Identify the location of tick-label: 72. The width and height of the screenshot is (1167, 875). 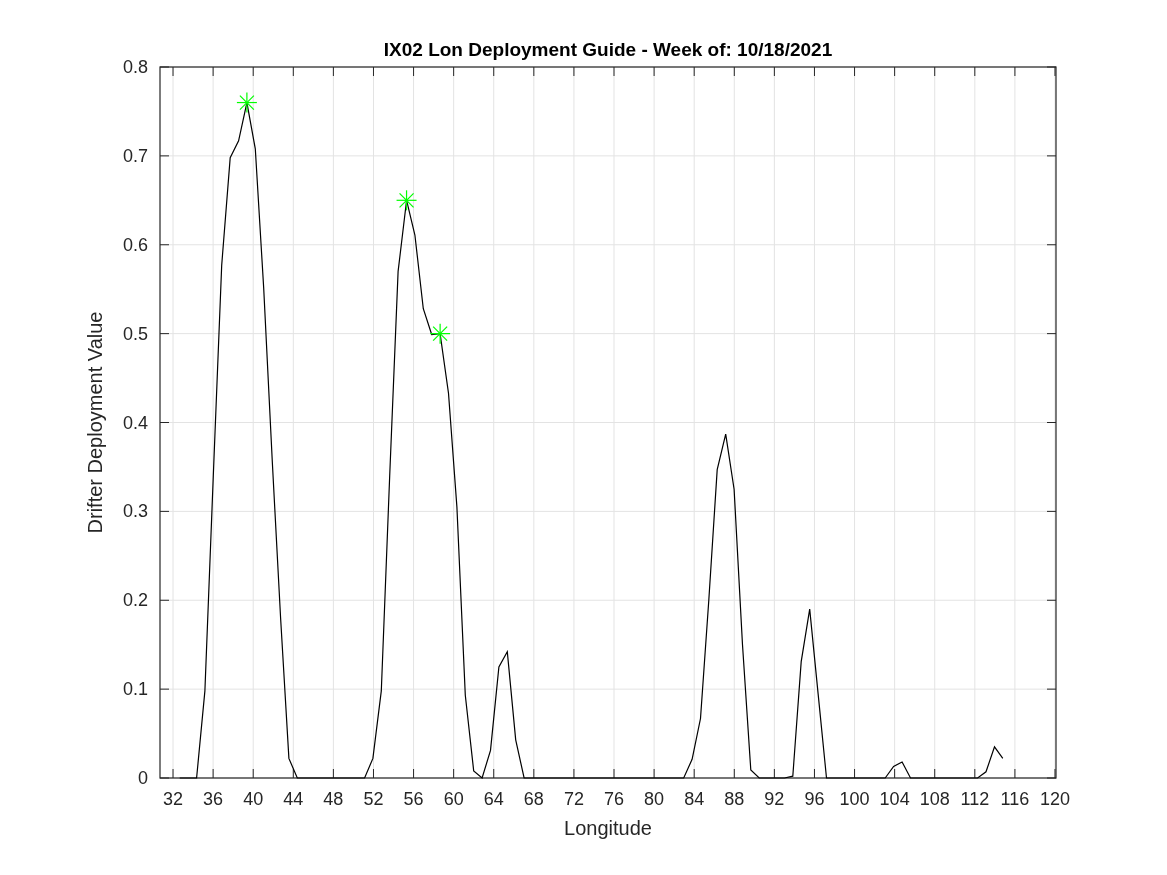
(573, 799).